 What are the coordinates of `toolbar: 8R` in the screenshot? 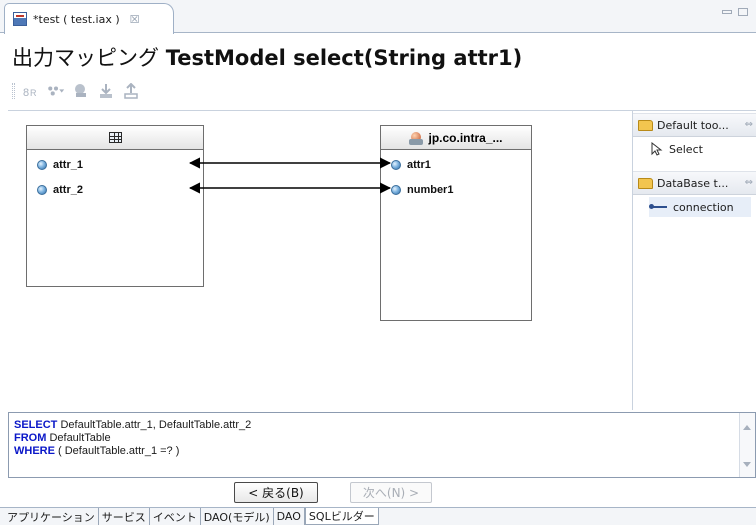 It's located at (76, 91).